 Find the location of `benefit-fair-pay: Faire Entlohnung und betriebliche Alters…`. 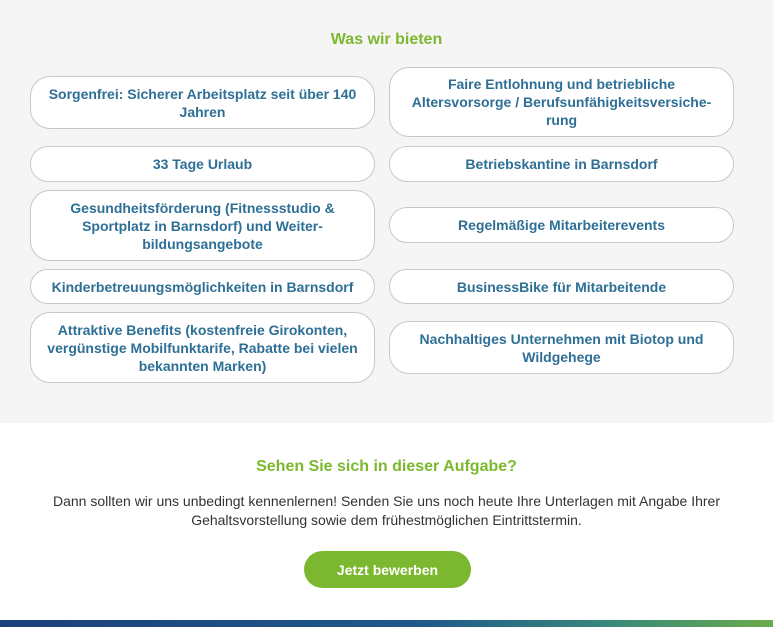

benefit-fair-pay: Faire Entlohnung und betriebliche Alters… is located at coordinates (561, 102).